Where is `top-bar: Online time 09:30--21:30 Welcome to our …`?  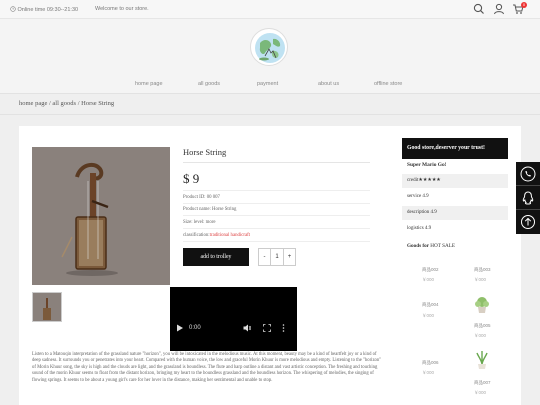
top-bar: Online time 09:30--21:30 Welcome to our … is located at coordinates (270, 9).